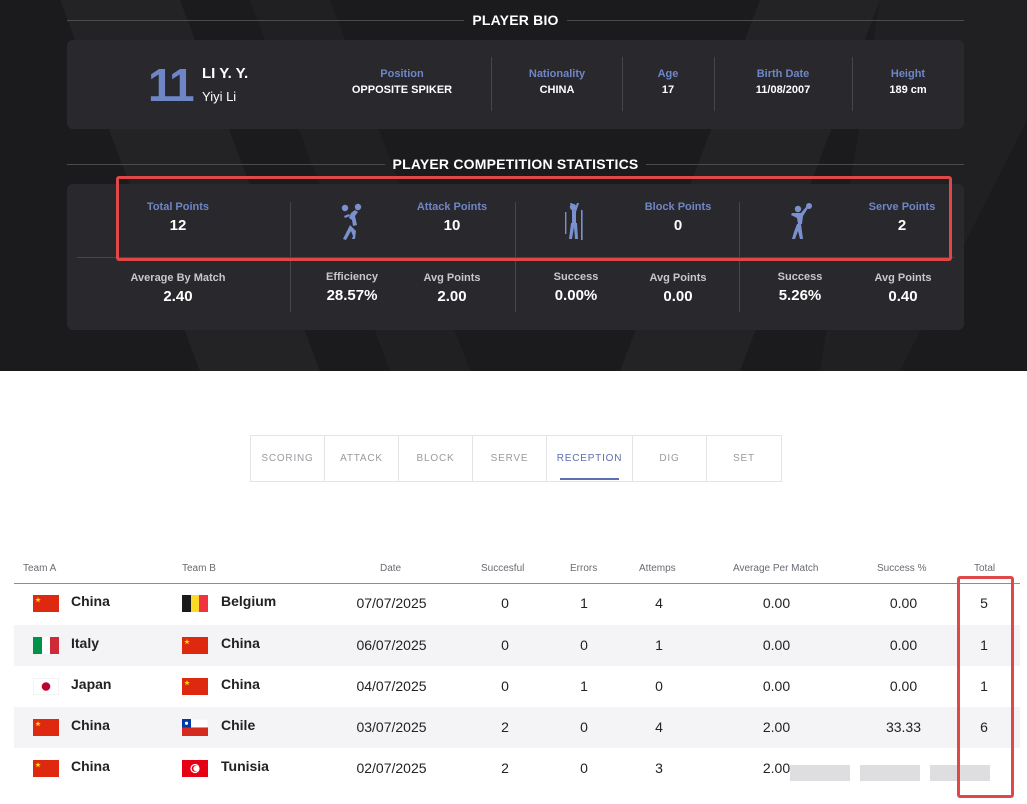 Image resolution: width=1027 pixels, height=804 pixels. What do you see at coordinates (238, 725) in the screenshot?
I see `team-b: Chile` at bounding box center [238, 725].